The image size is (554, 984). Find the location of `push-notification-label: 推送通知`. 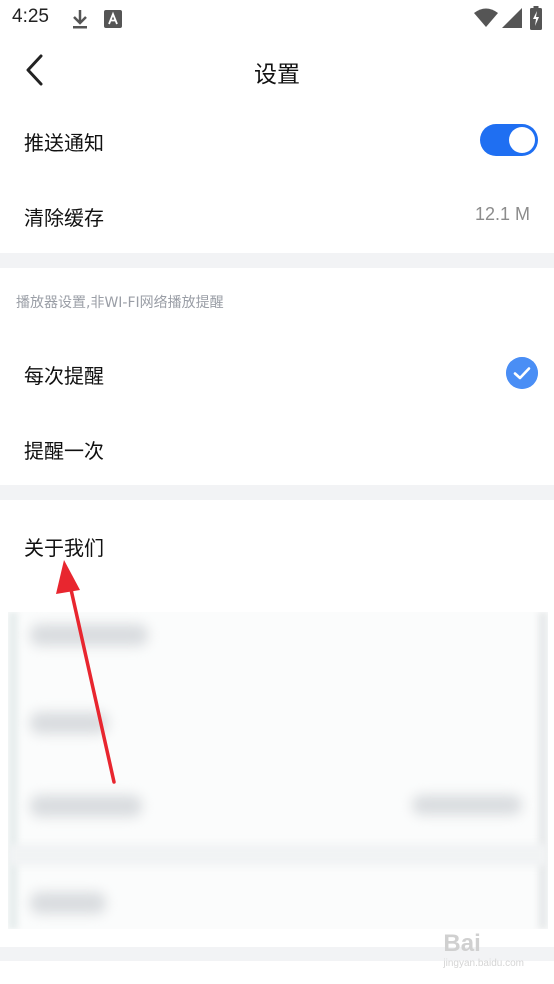

push-notification-label: 推送通知 is located at coordinates (64, 143).